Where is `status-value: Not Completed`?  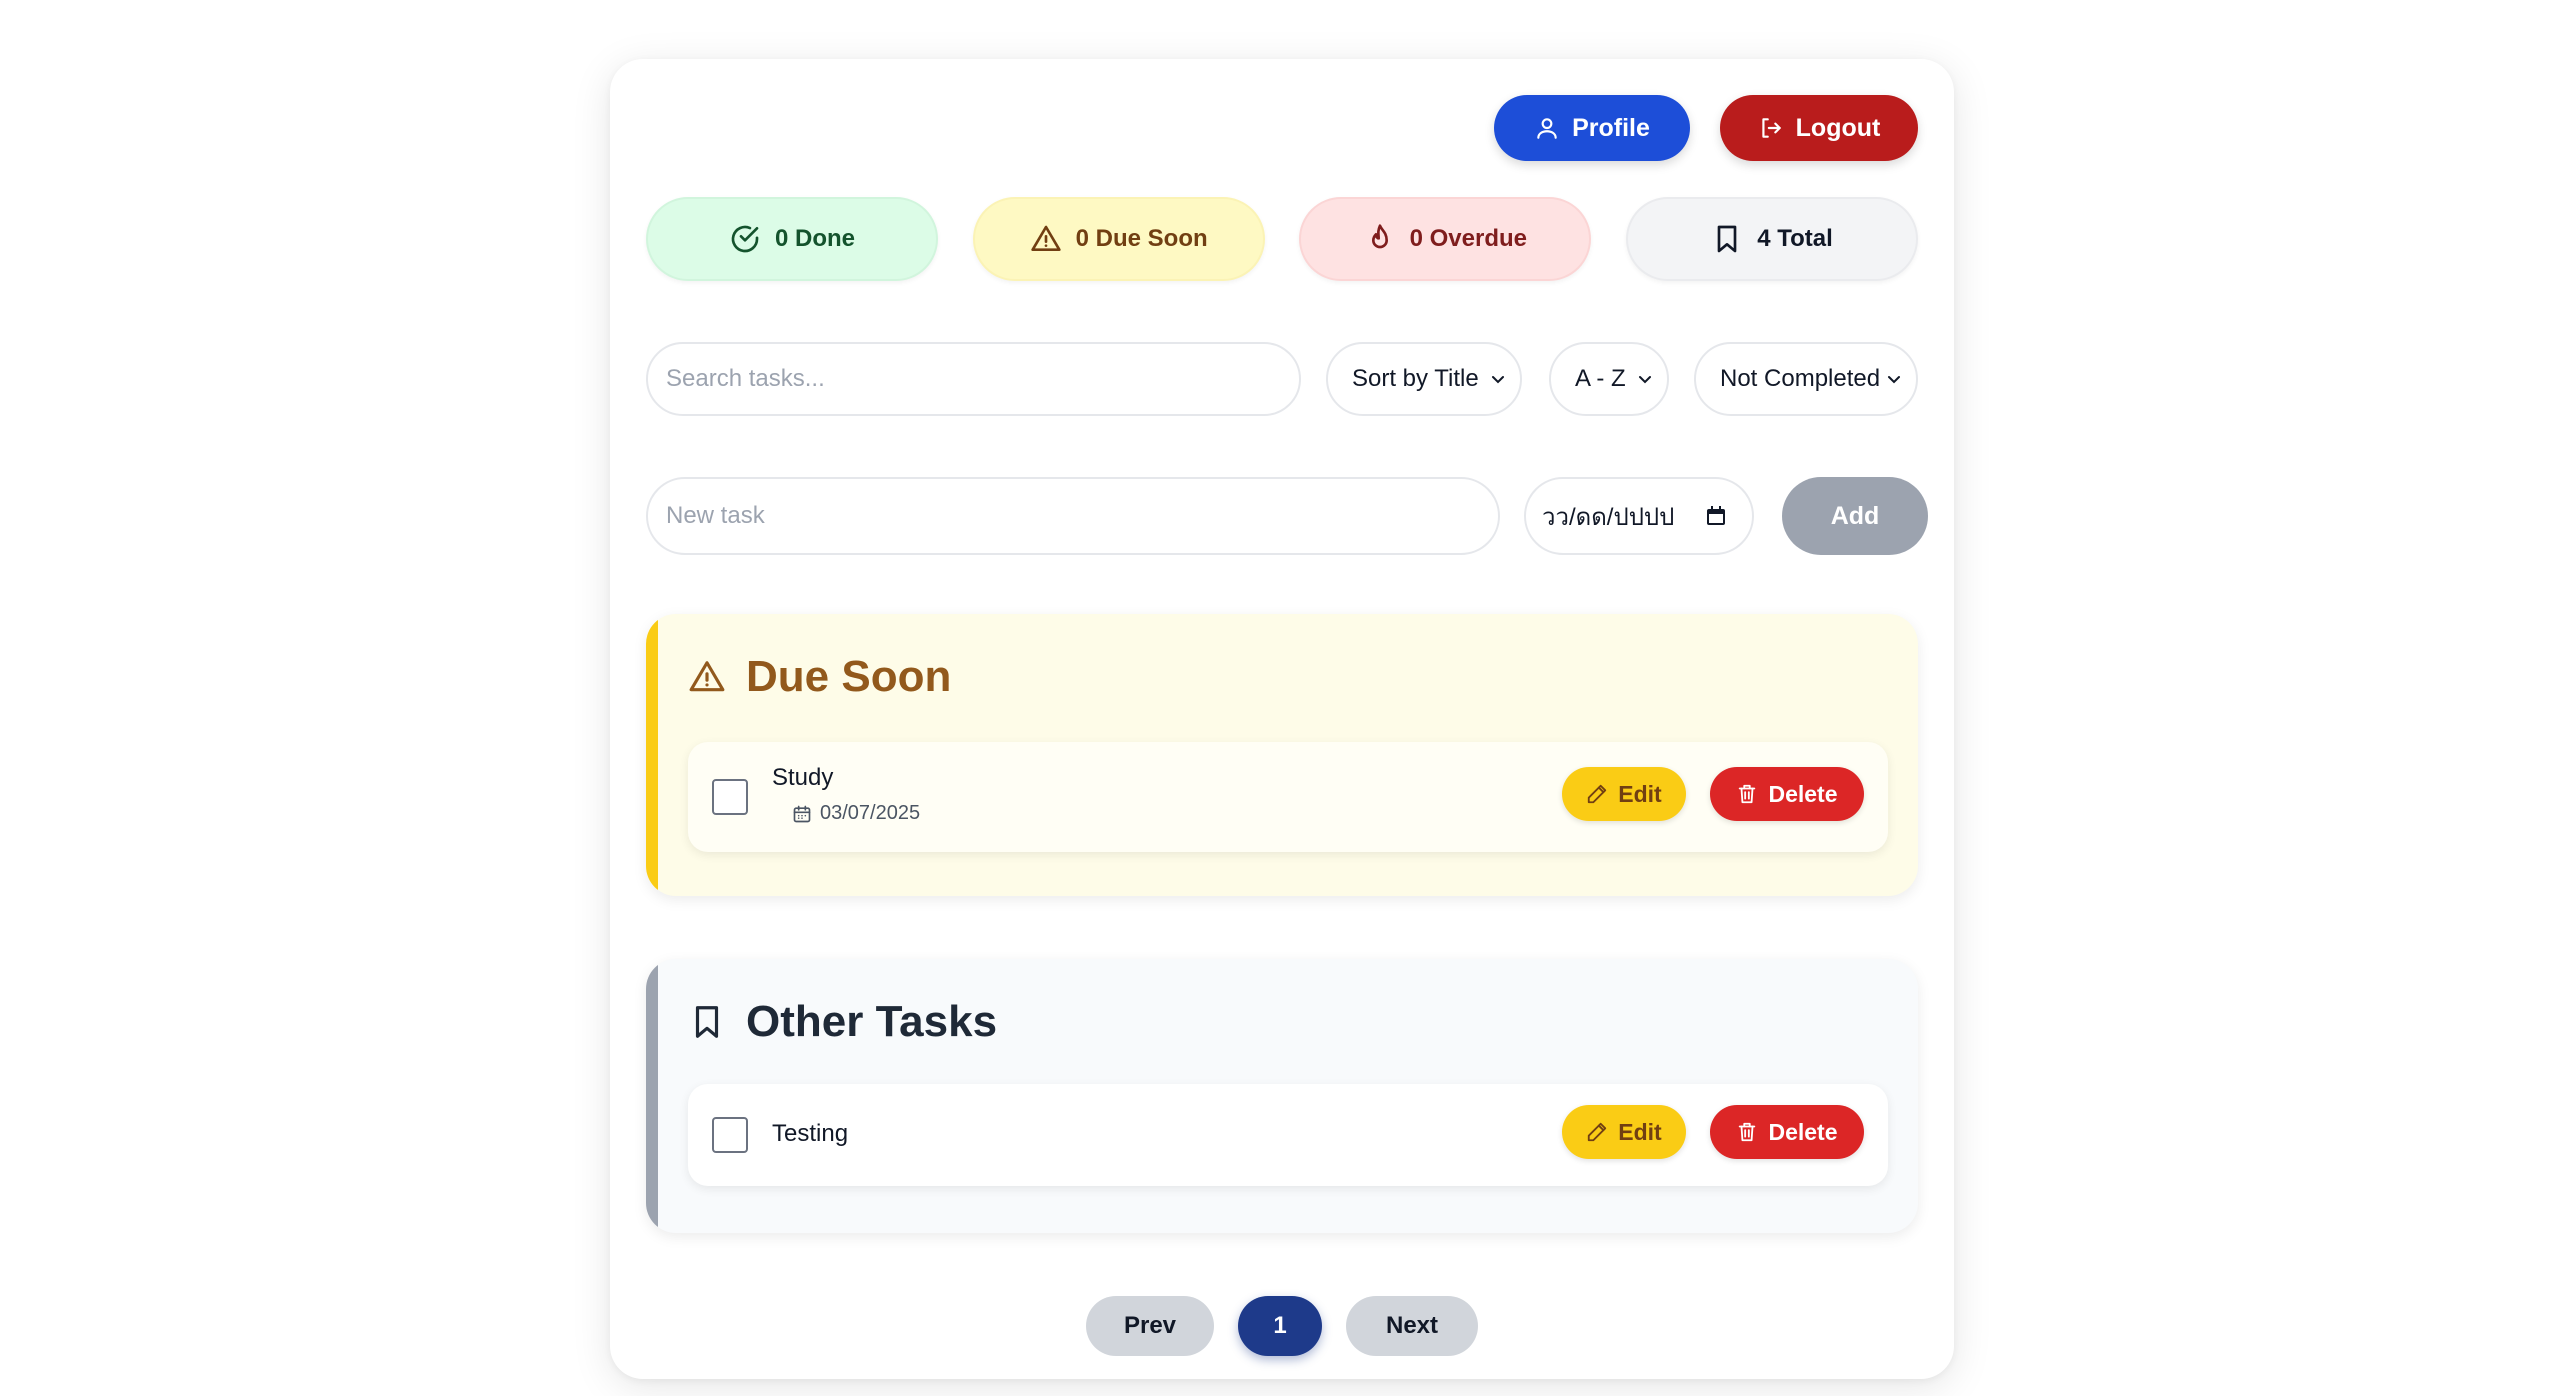 status-value: Not Completed is located at coordinates (1800, 378).